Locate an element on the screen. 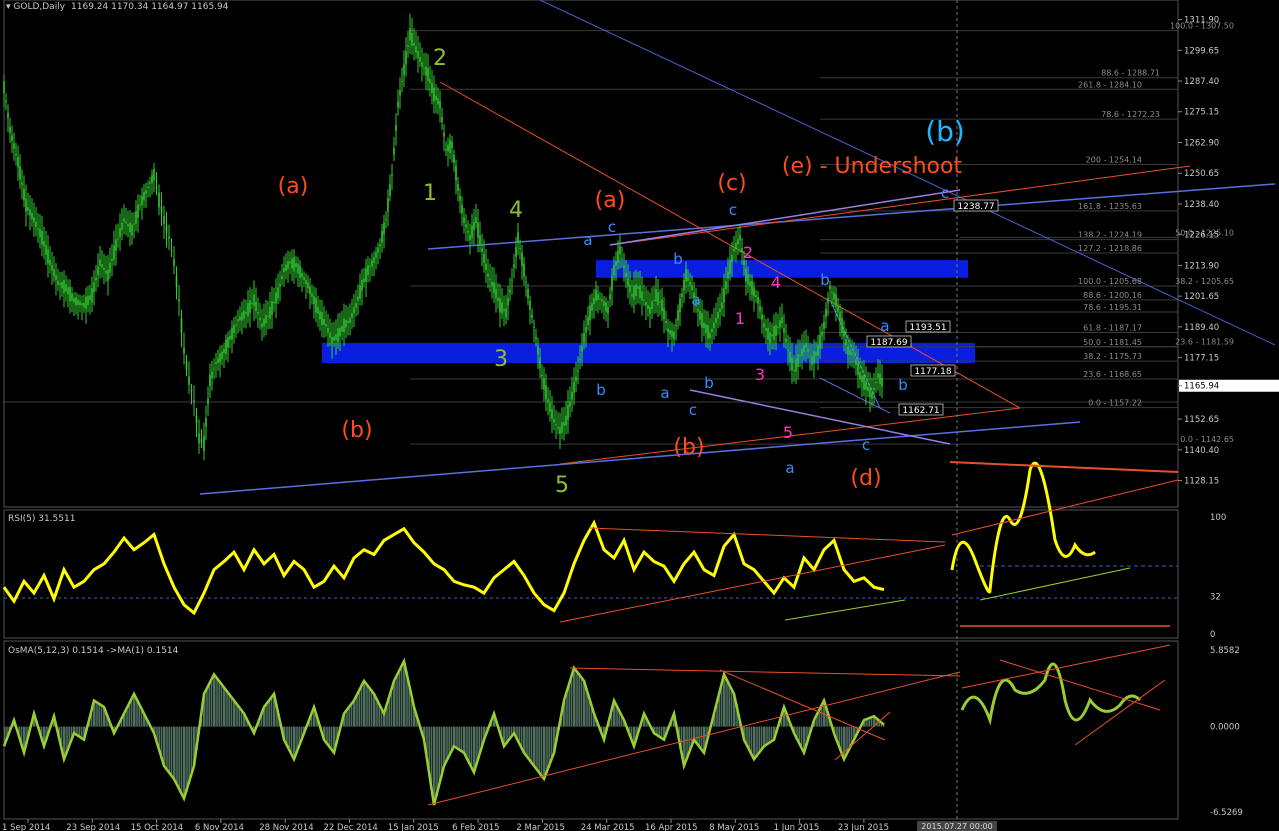 This screenshot has width=1279, height=831. time-tick-label: 24 Mar 2015 is located at coordinates (608, 827).